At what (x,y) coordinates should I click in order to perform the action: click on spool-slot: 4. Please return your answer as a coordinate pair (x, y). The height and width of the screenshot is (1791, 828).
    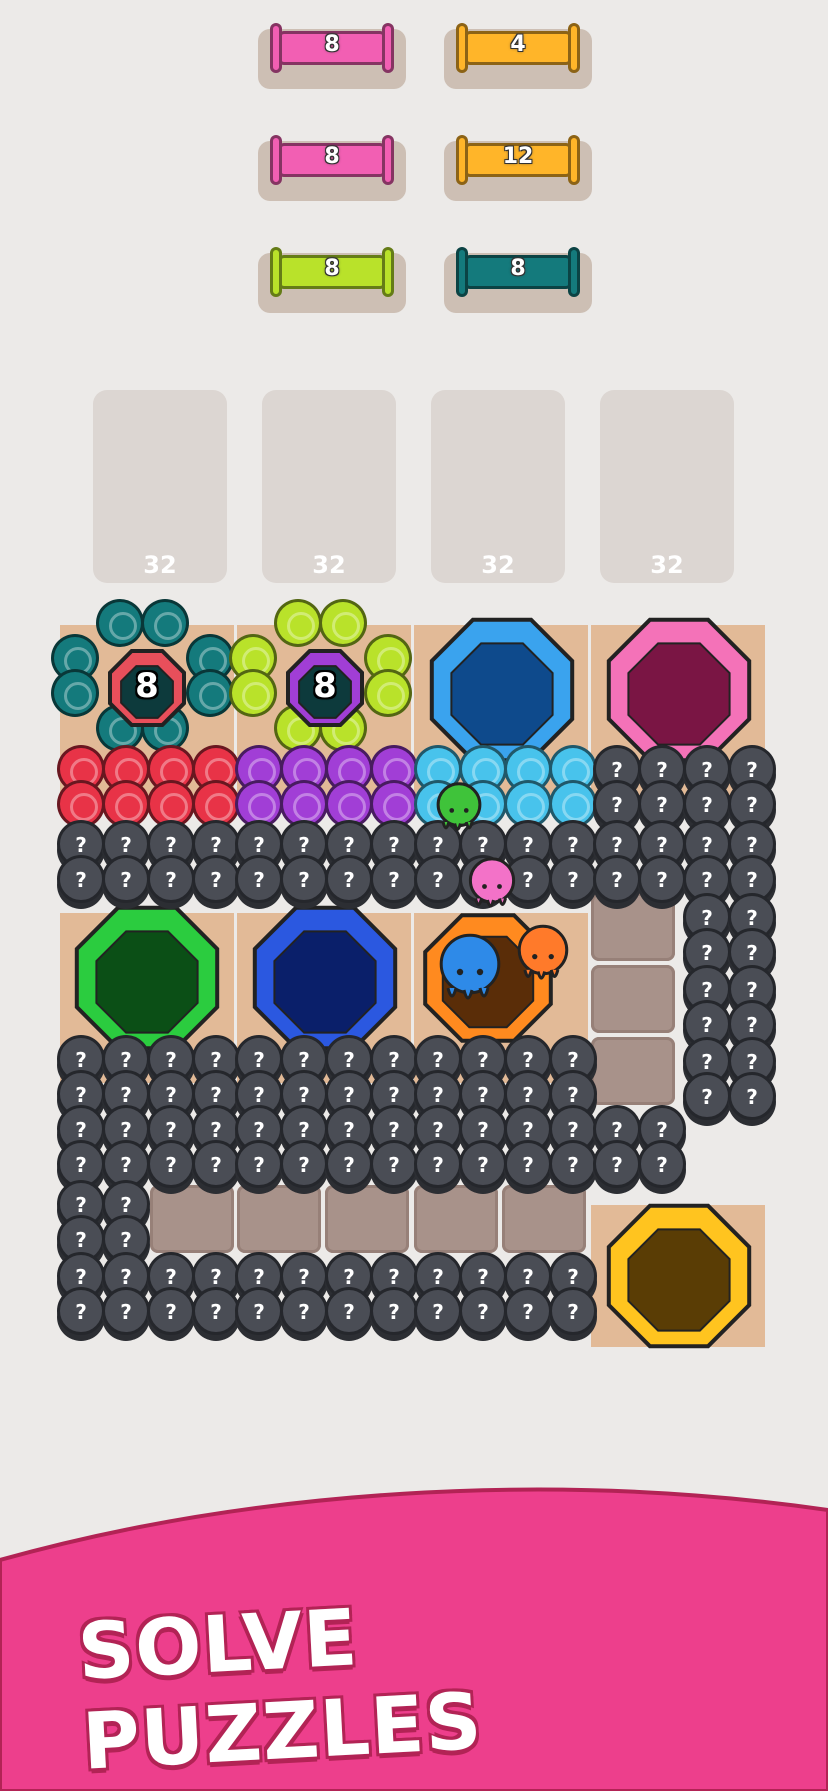
    Looking at the image, I should click on (518, 56).